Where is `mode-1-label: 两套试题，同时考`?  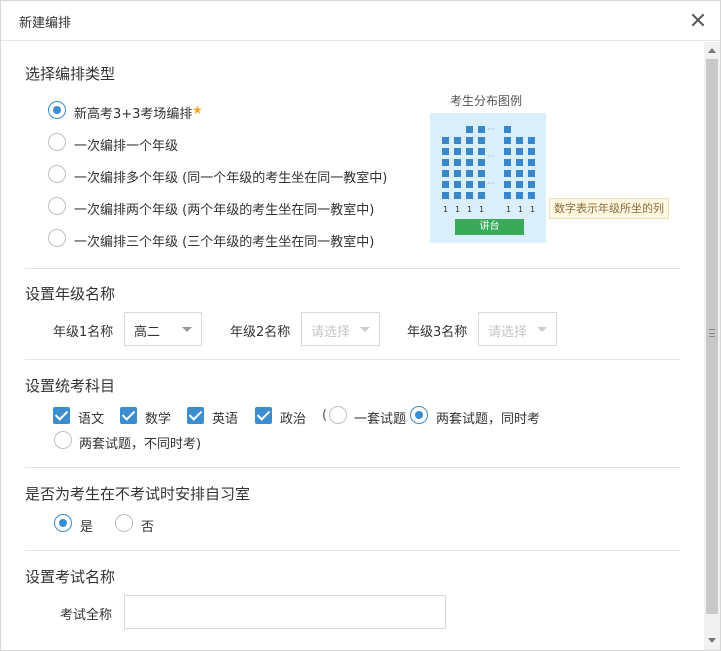
mode-1-label: 两套试题，同时考 is located at coordinates (488, 419).